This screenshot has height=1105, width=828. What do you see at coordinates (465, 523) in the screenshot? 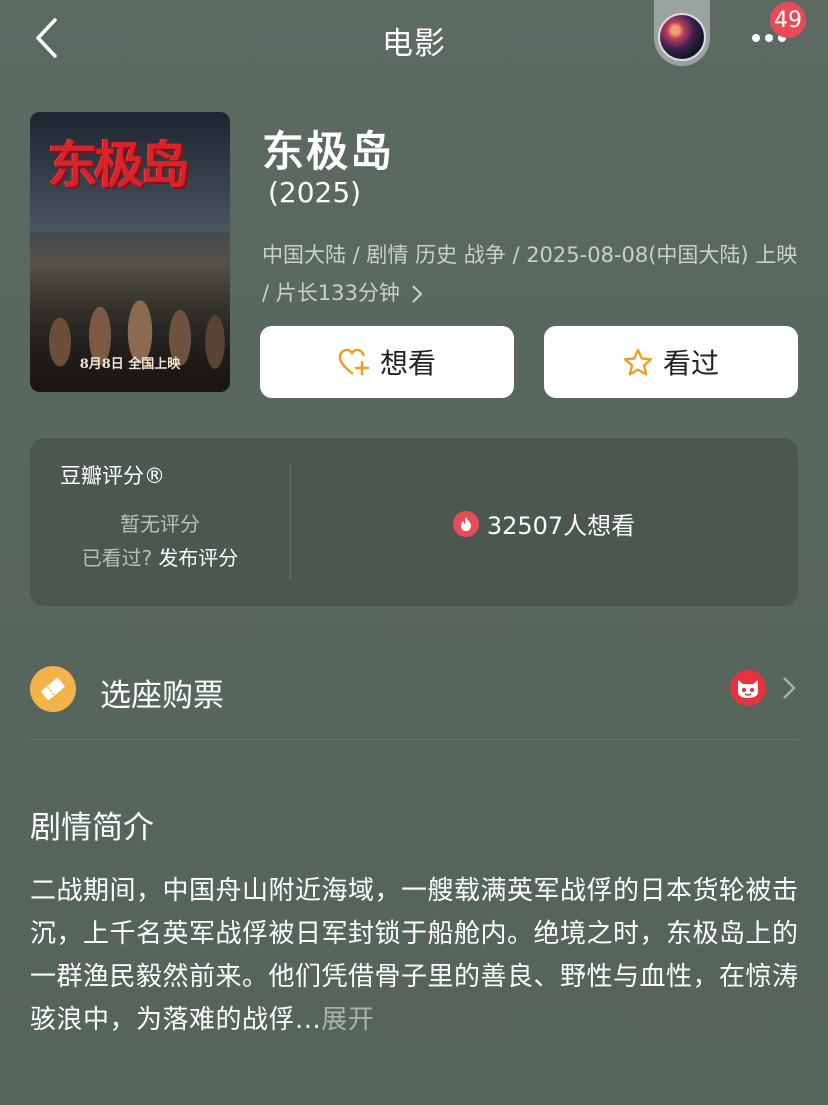
I see `fire-icon` at bounding box center [465, 523].